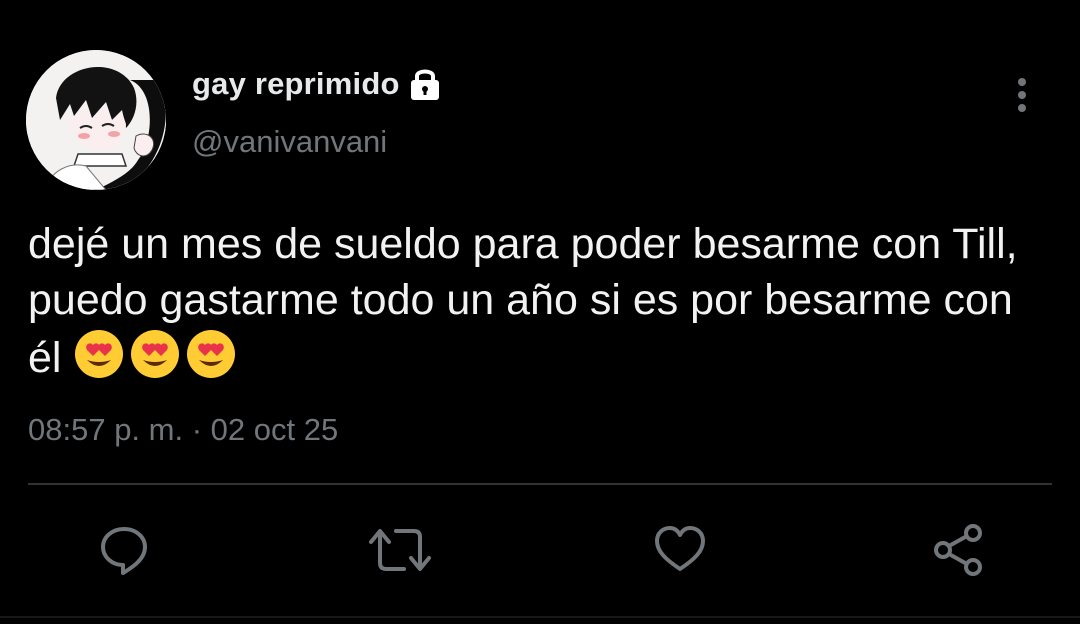 This screenshot has width=1080, height=624. What do you see at coordinates (296, 84) in the screenshot?
I see `display-name: gay reprimido` at bounding box center [296, 84].